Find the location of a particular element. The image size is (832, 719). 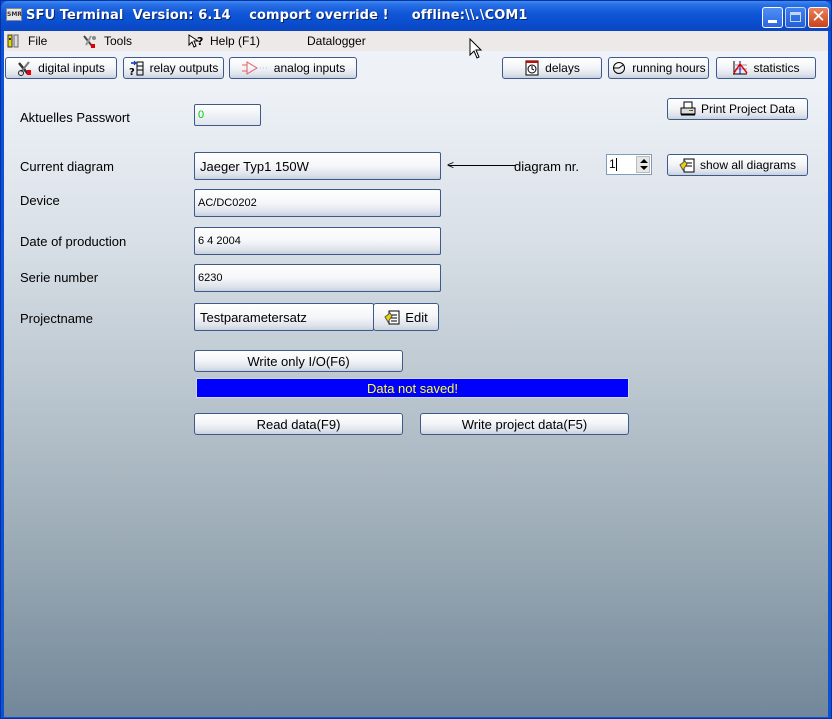

app-icon: SMR is located at coordinates (14, 14).